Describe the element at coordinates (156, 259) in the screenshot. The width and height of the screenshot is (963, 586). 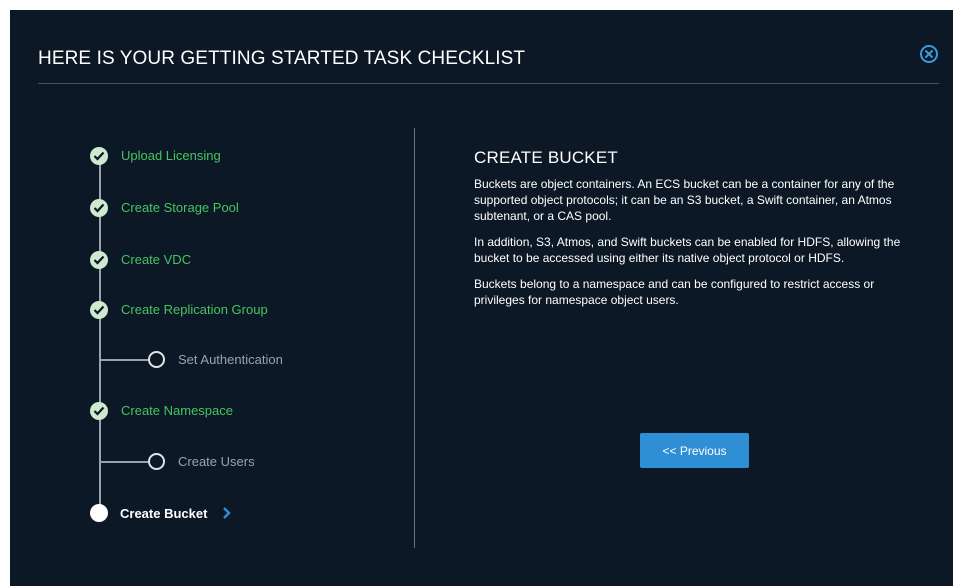
I see `step-label: Create VDC` at that location.